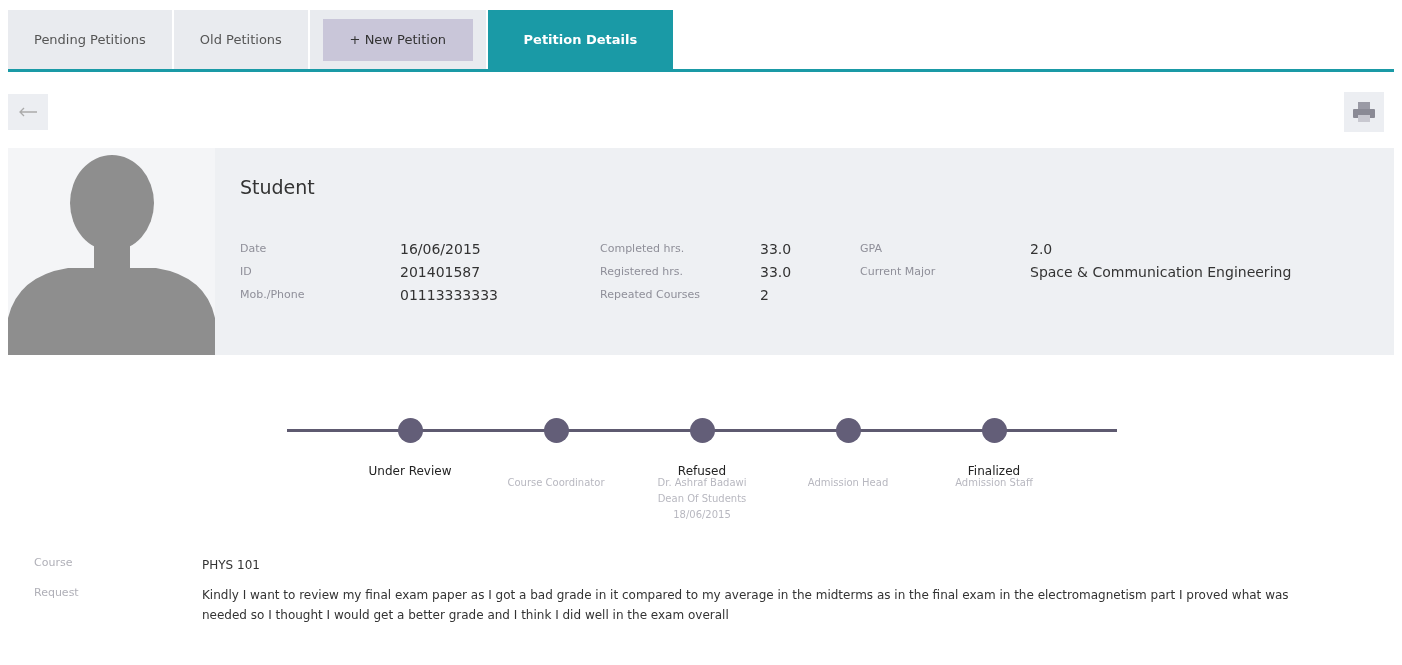  What do you see at coordinates (273, 294) in the screenshot?
I see `field-label: Mob./Phone` at bounding box center [273, 294].